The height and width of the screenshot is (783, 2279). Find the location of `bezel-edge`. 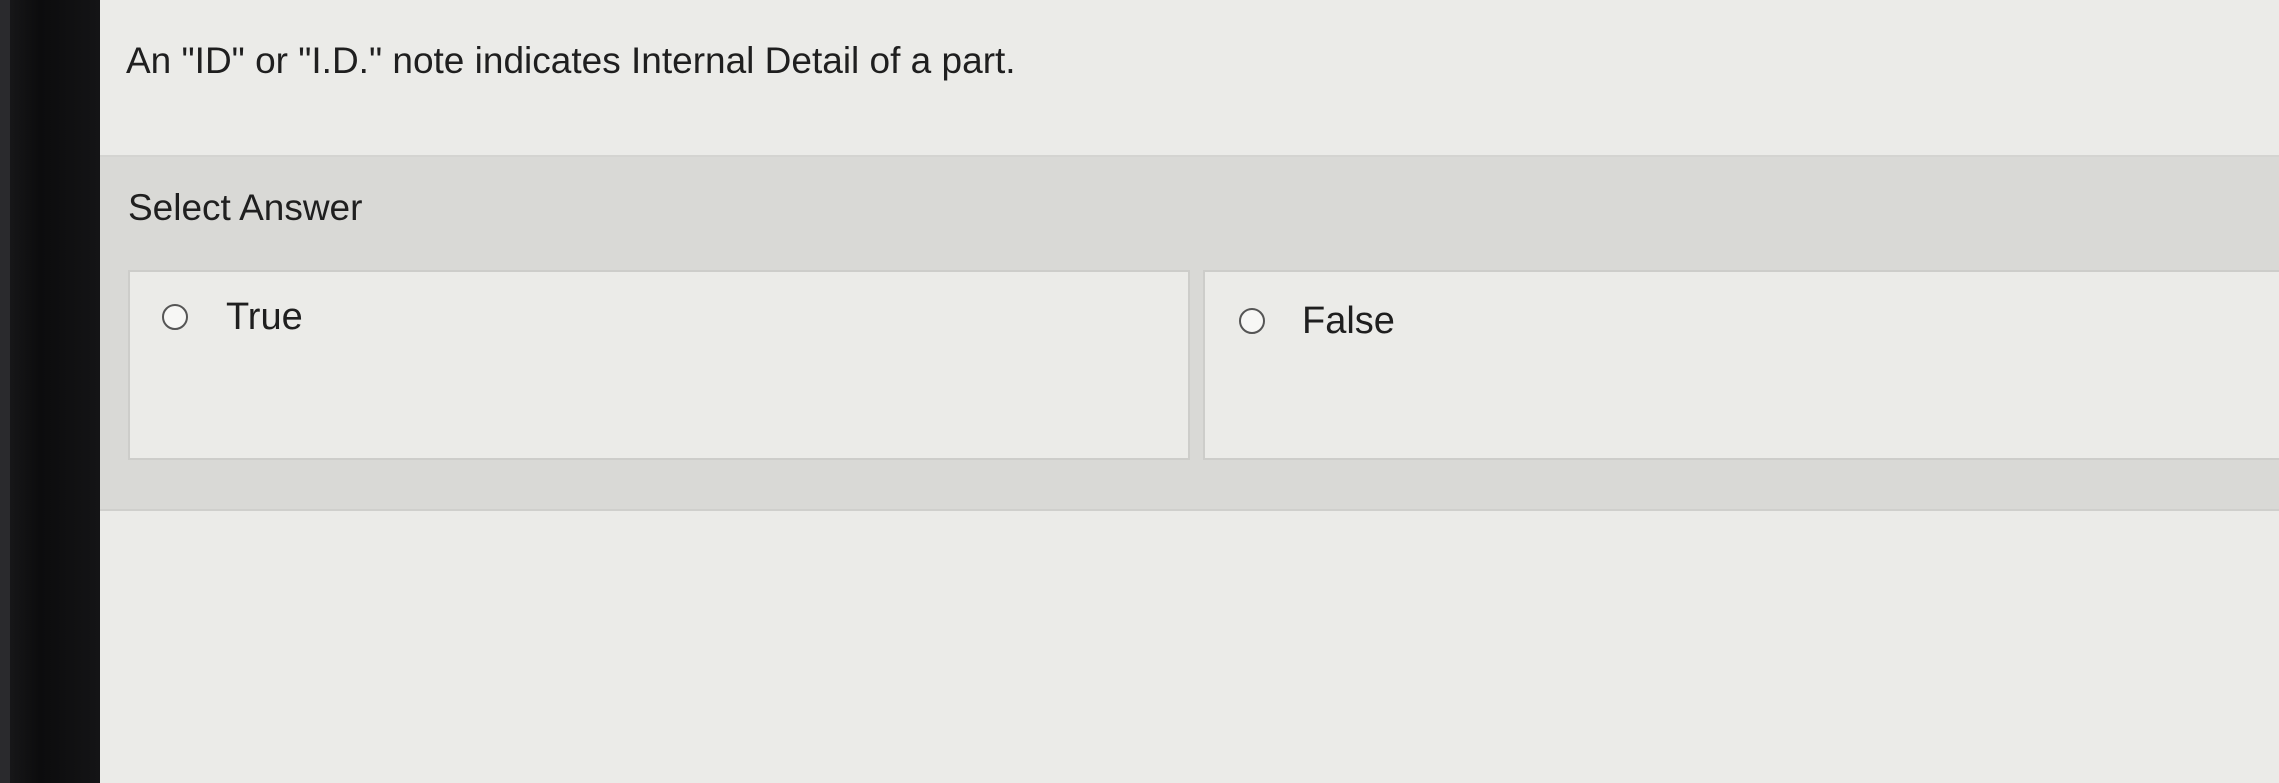

bezel-edge is located at coordinates (5, 391).